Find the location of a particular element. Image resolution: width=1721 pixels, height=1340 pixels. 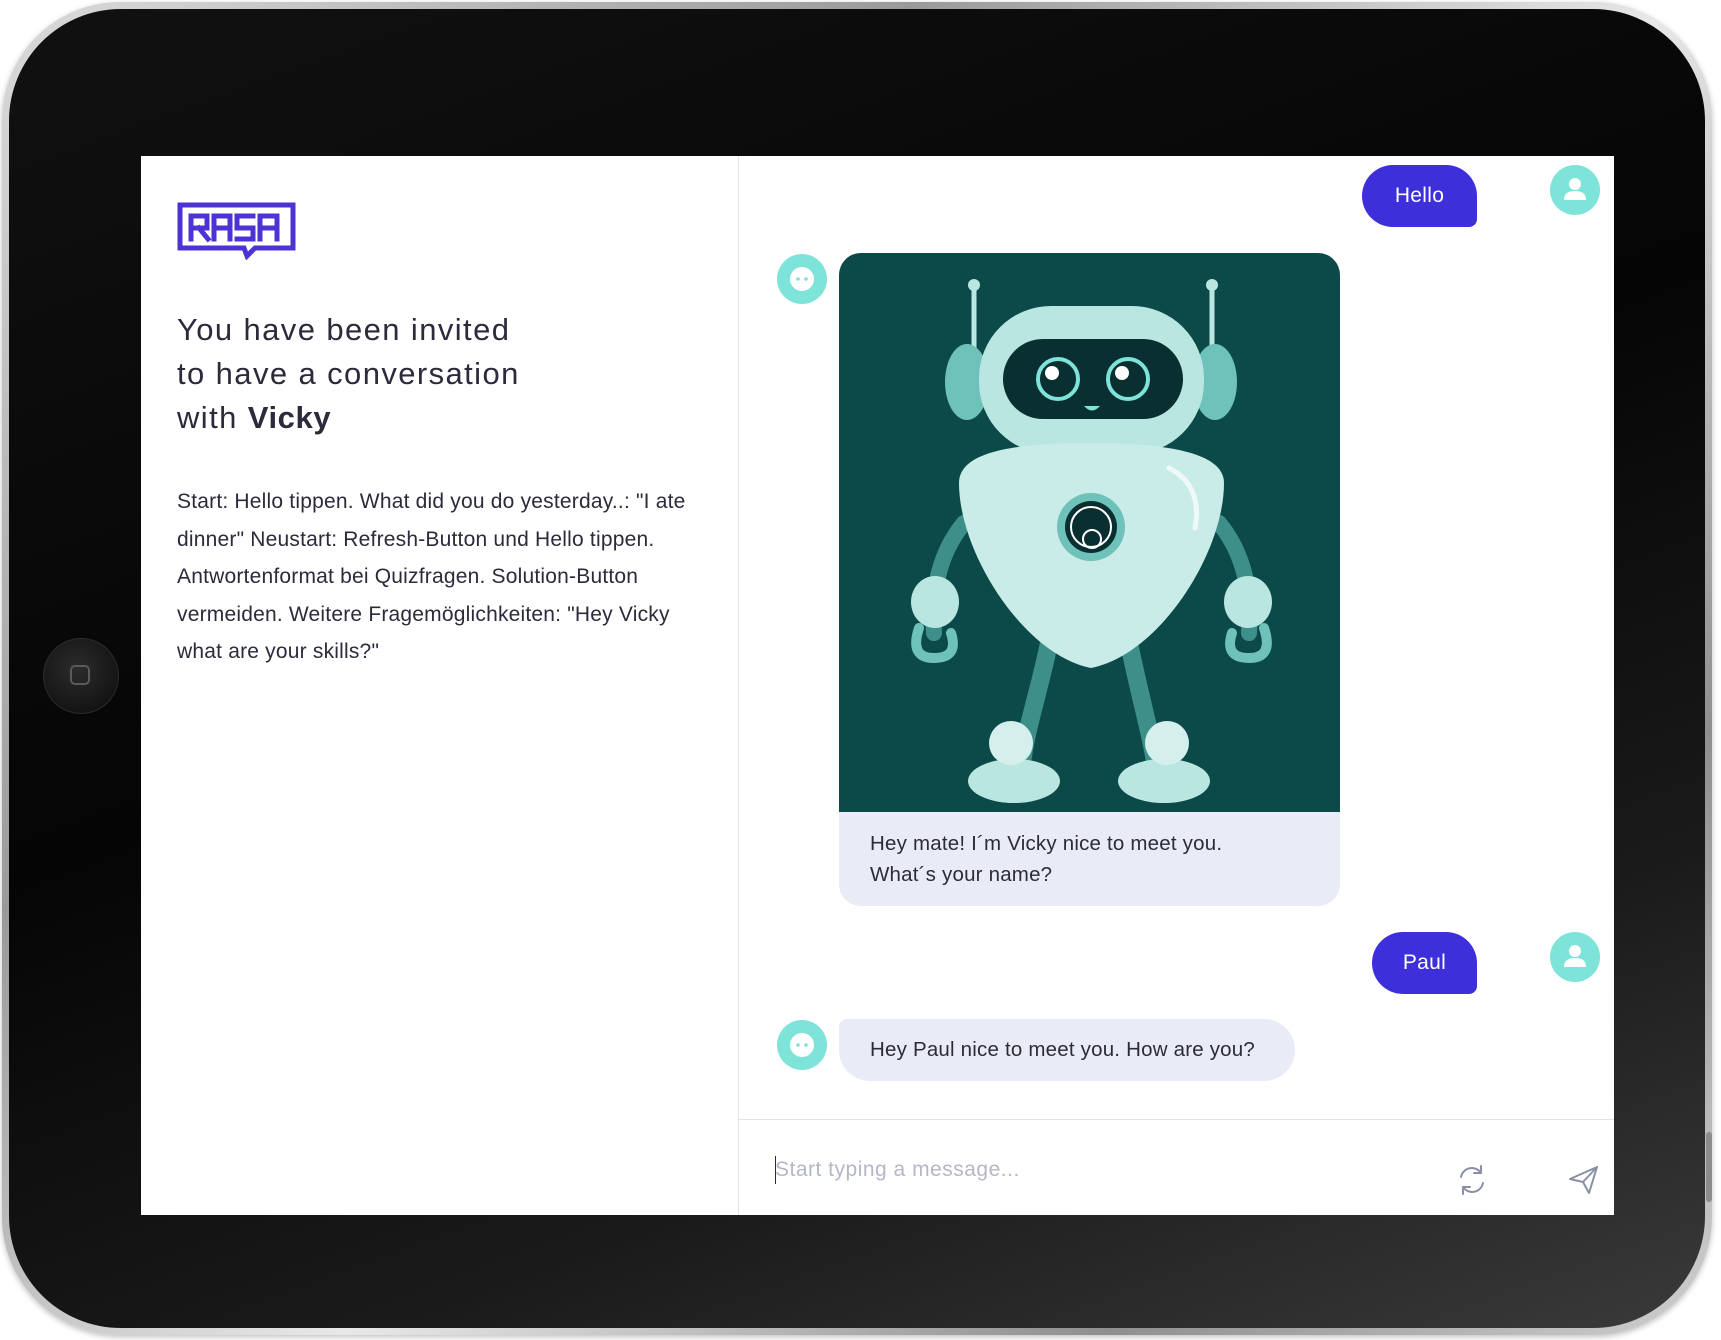

composer is located at coordinates (1176, 1167).